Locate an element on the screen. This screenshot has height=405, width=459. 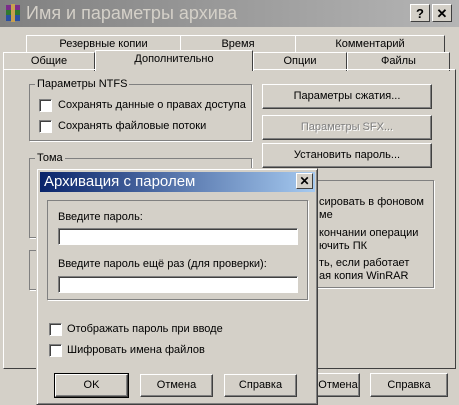
background-option-text-6: ая копия WinRAR is located at coordinates (364, 276).